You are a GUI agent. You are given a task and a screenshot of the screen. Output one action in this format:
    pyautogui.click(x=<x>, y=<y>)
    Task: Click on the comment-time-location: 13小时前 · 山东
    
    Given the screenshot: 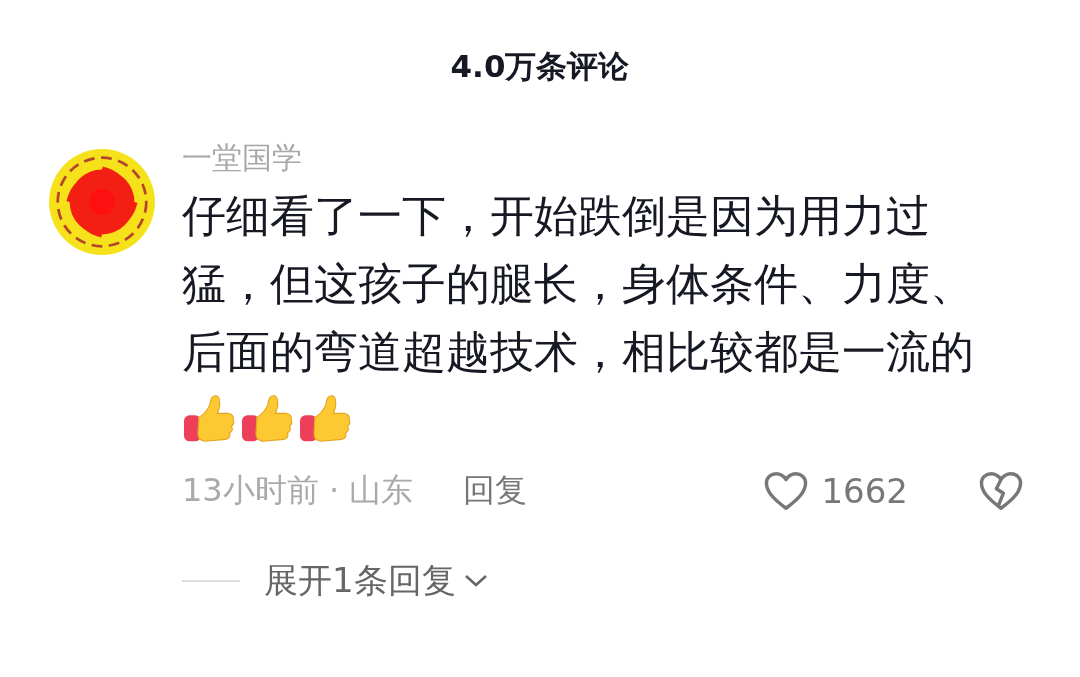 What is the action you would take?
    pyautogui.click(x=298, y=490)
    